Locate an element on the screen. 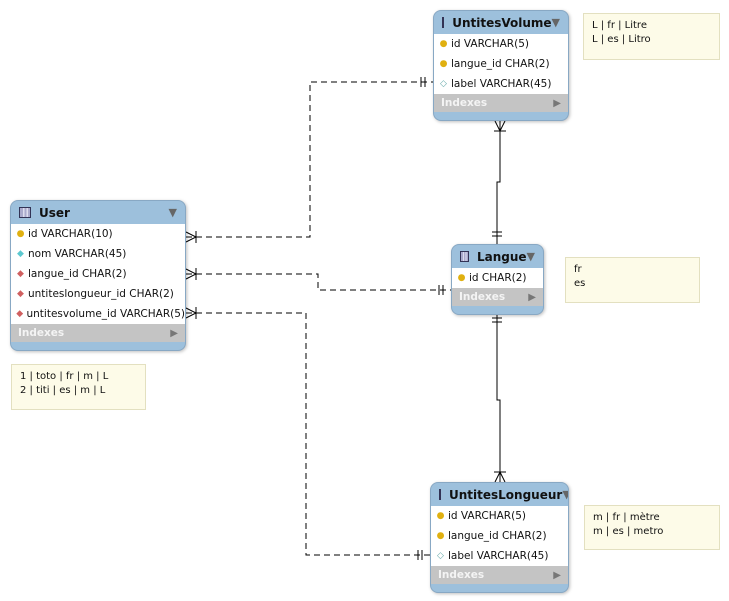 This screenshot has height=601, width=729. table-name: Langue is located at coordinates (501, 256).